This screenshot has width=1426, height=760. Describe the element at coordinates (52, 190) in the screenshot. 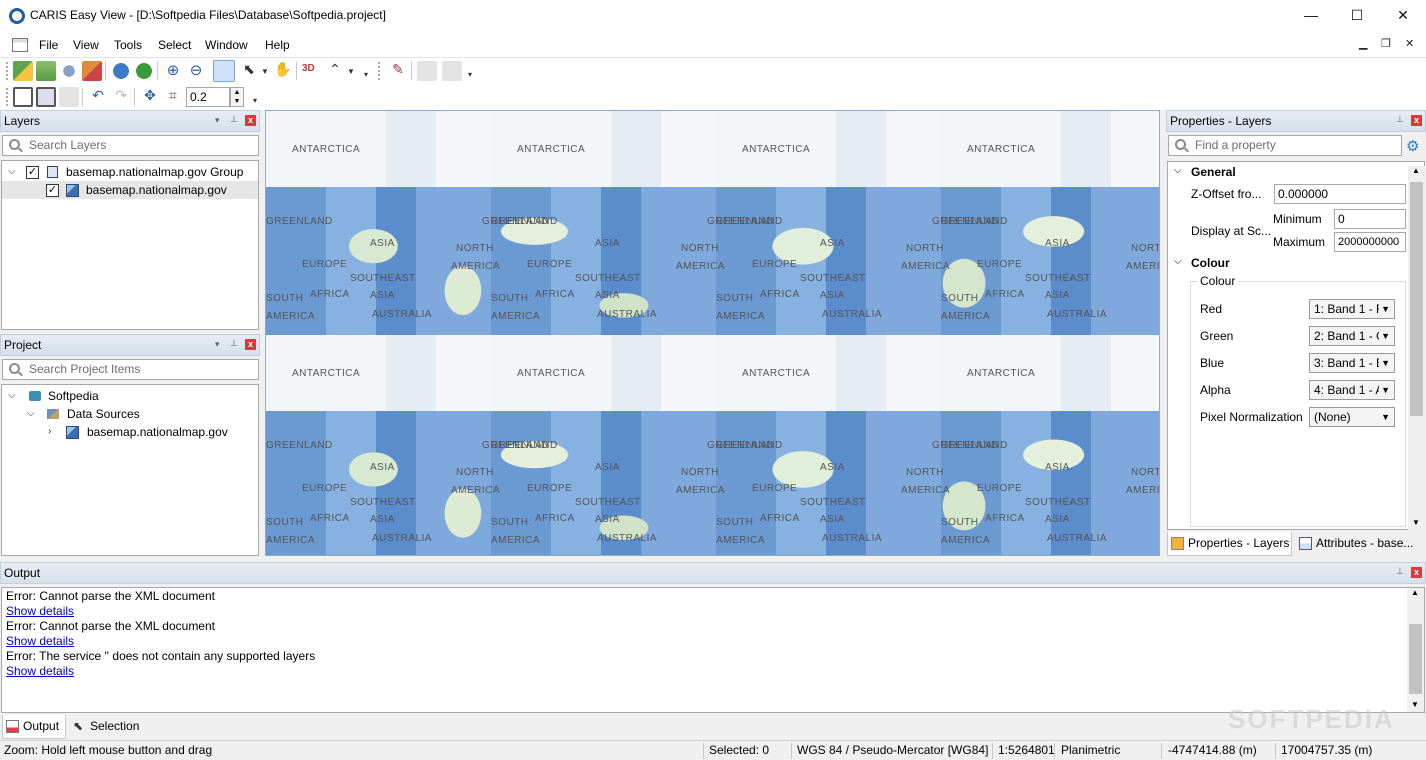

I see `layer-checkbox: ✓` at that location.